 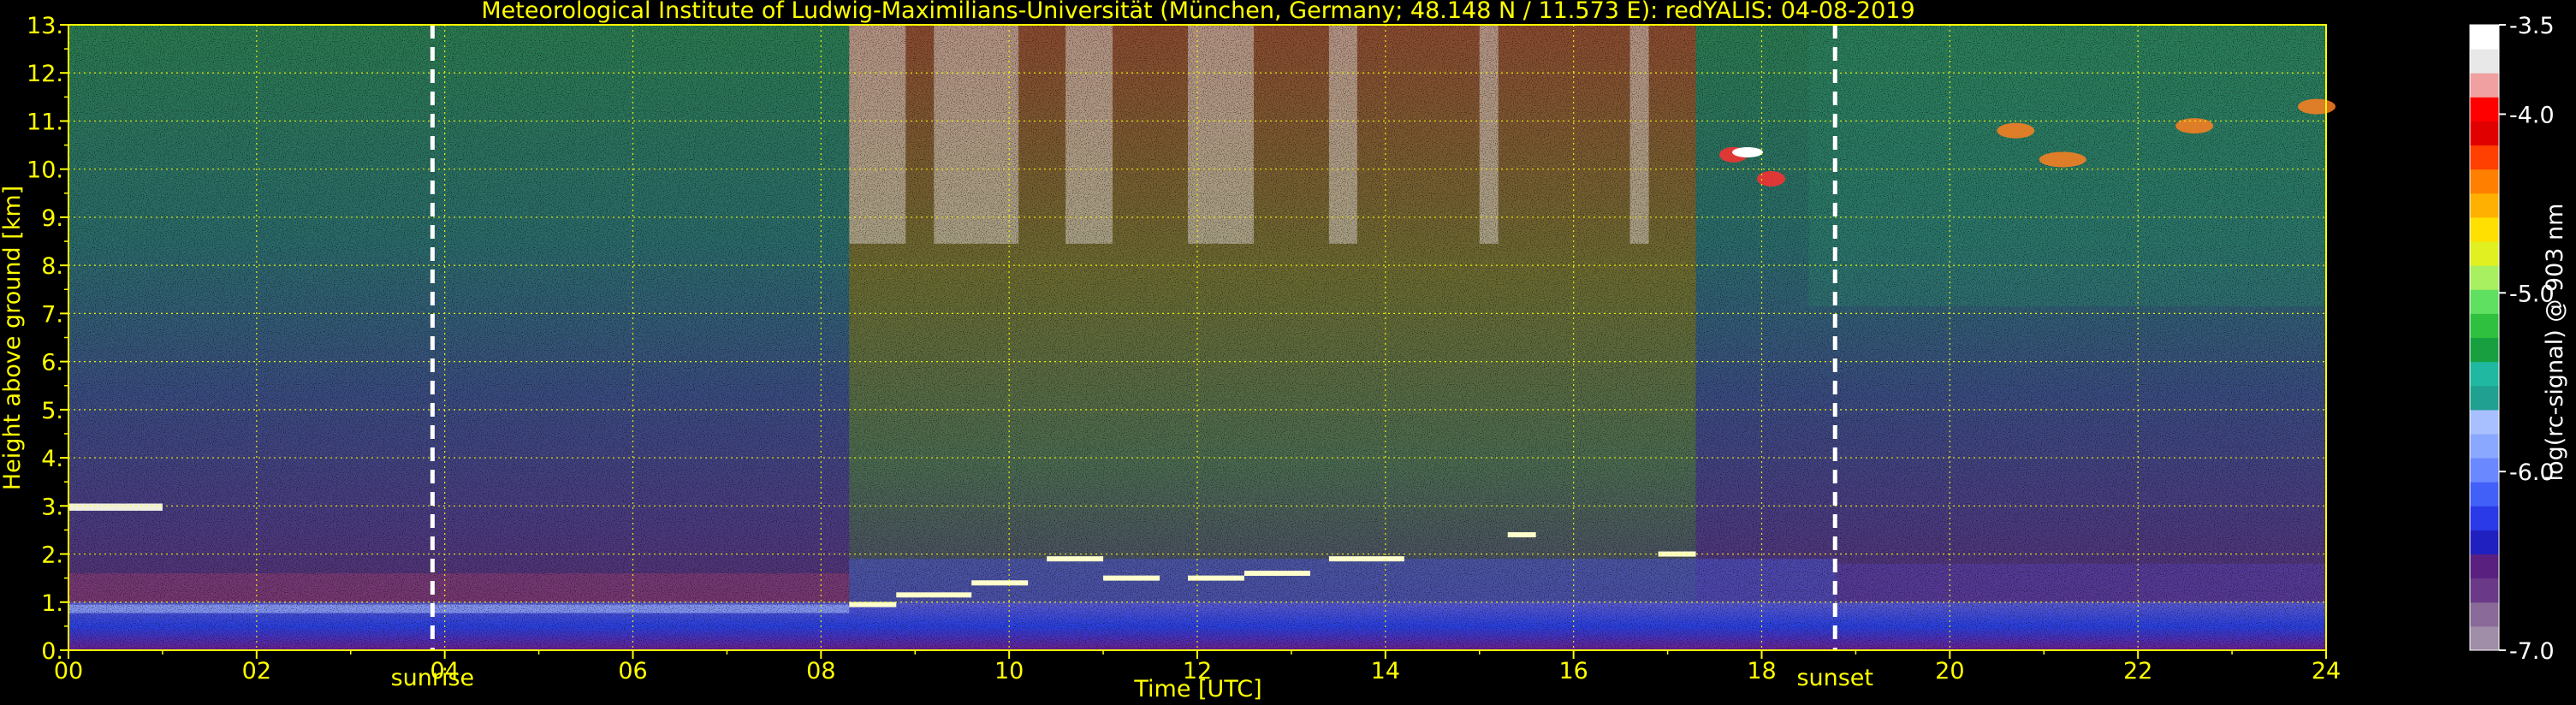 I want to click on residual-aerosol-layer, so click(x=115, y=507).